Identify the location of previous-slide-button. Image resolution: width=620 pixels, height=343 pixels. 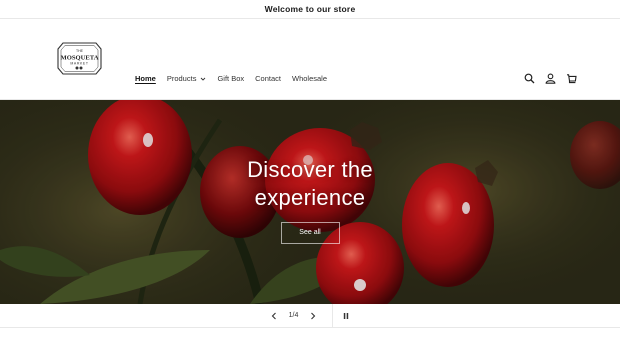
(274, 316).